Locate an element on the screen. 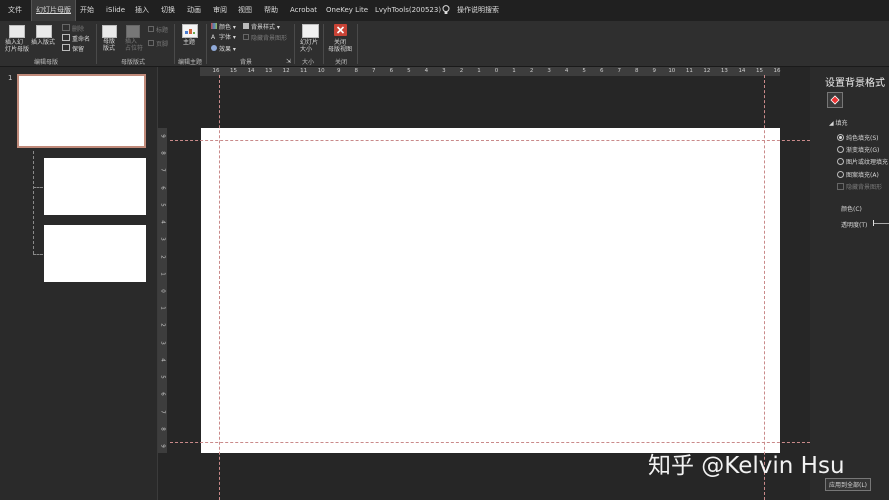 The image size is (889, 500). insert-slide-master-icon is located at coordinates (17, 31).